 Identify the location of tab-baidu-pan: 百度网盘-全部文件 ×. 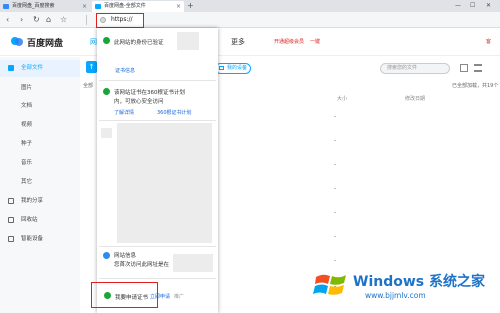
(138, 6).